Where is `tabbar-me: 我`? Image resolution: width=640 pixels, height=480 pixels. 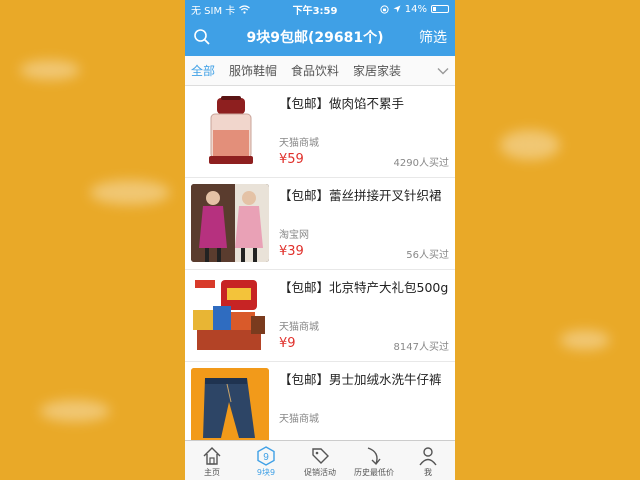 tabbar-me: 我 is located at coordinates (428, 460).